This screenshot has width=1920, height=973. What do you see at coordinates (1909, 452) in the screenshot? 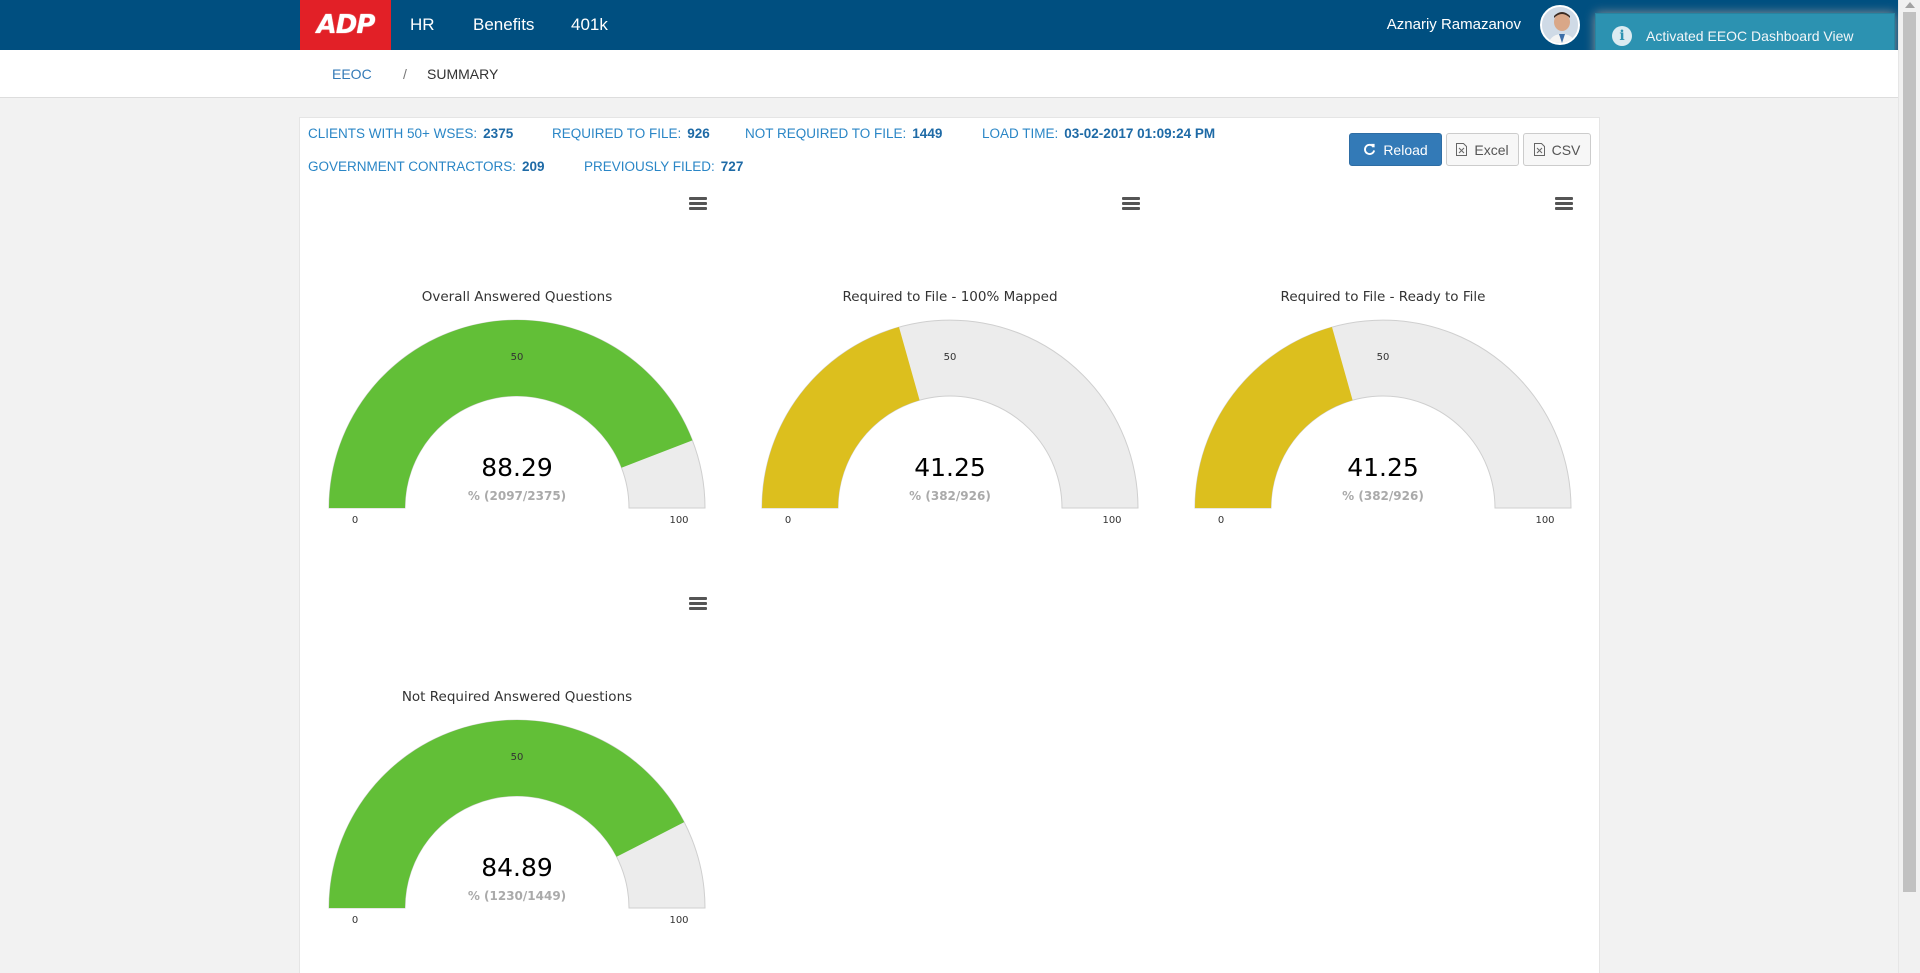
I see `scrollbar-thumb` at bounding box center [1909, 452].